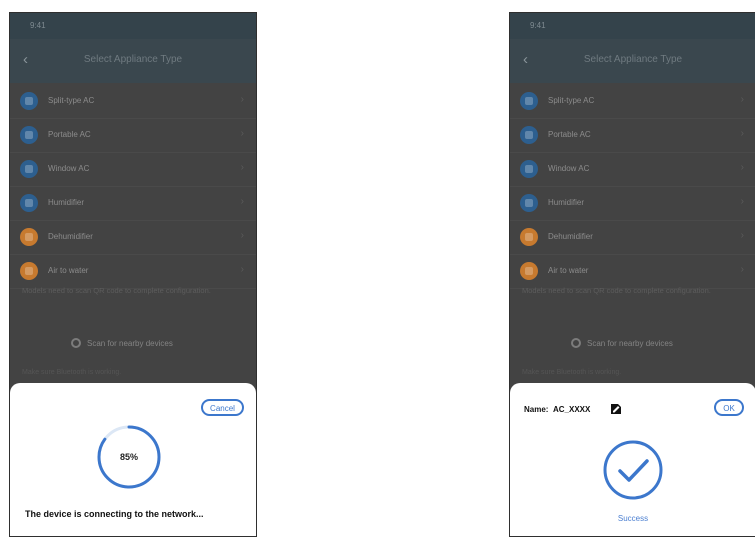 The width and height of the screenshot is (755, 537). I want to click on progress-percent: 85%, so click(128, 457).